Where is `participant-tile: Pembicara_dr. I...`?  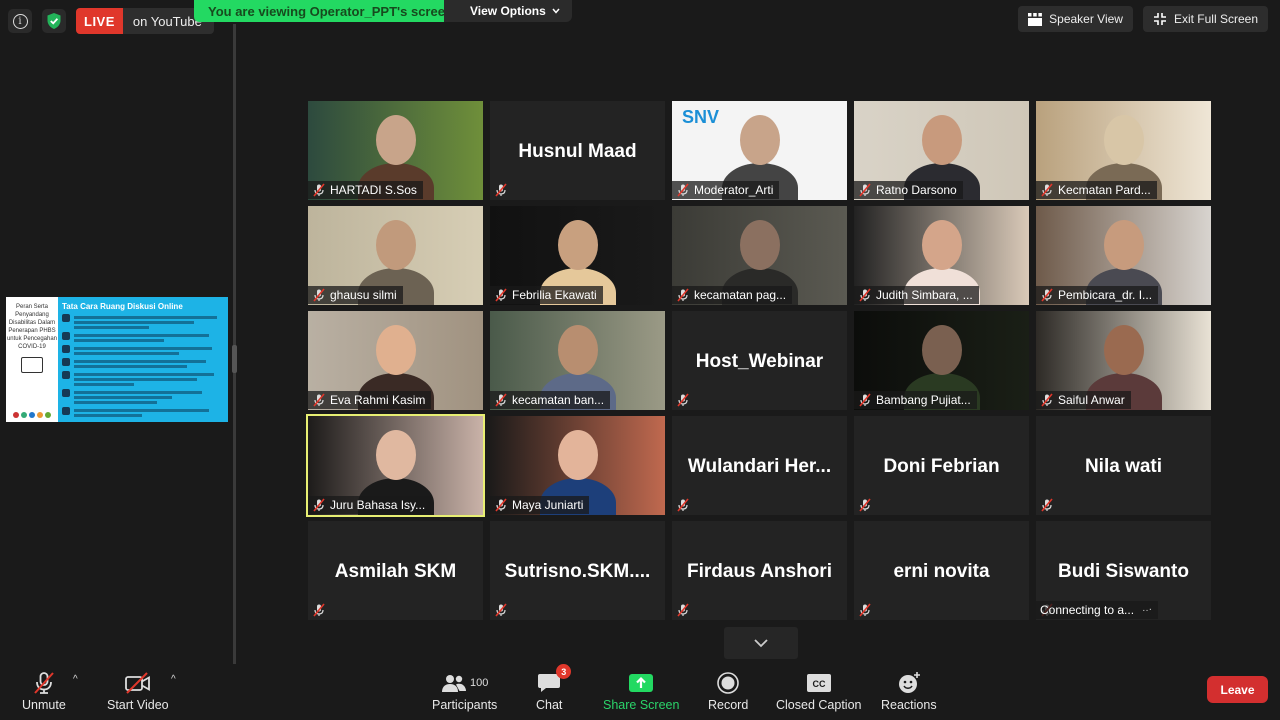 participant-tile: Pembicara_dr. I... is located at coordinates (1123, 255).